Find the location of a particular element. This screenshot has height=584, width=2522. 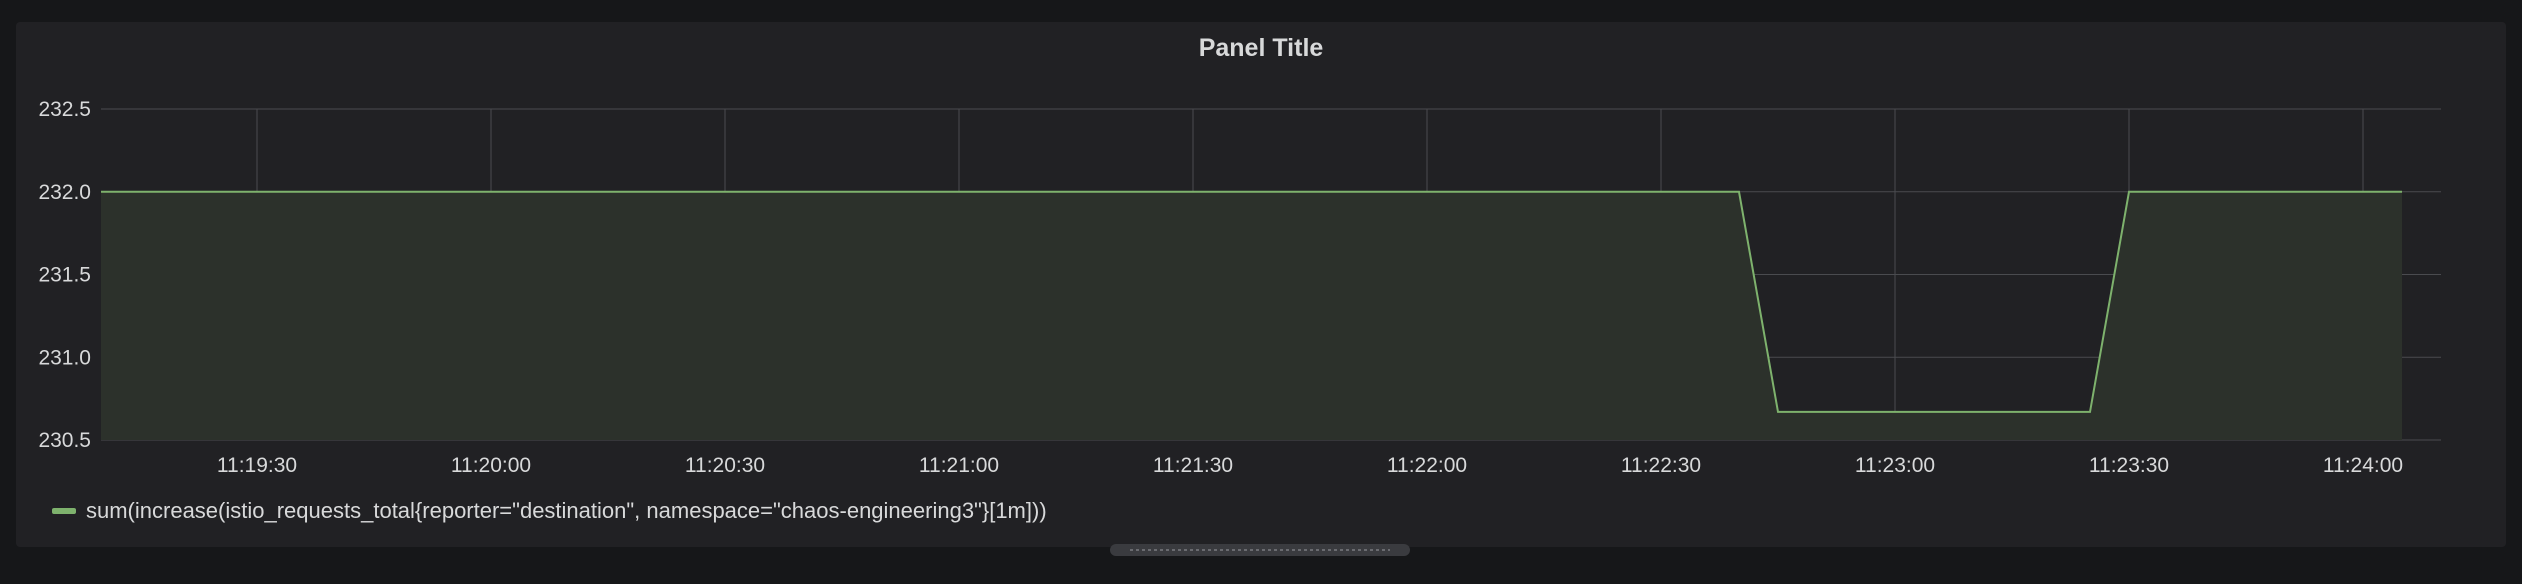

x-tick-label: 11:19:30 is located at coordinates (257, 465).